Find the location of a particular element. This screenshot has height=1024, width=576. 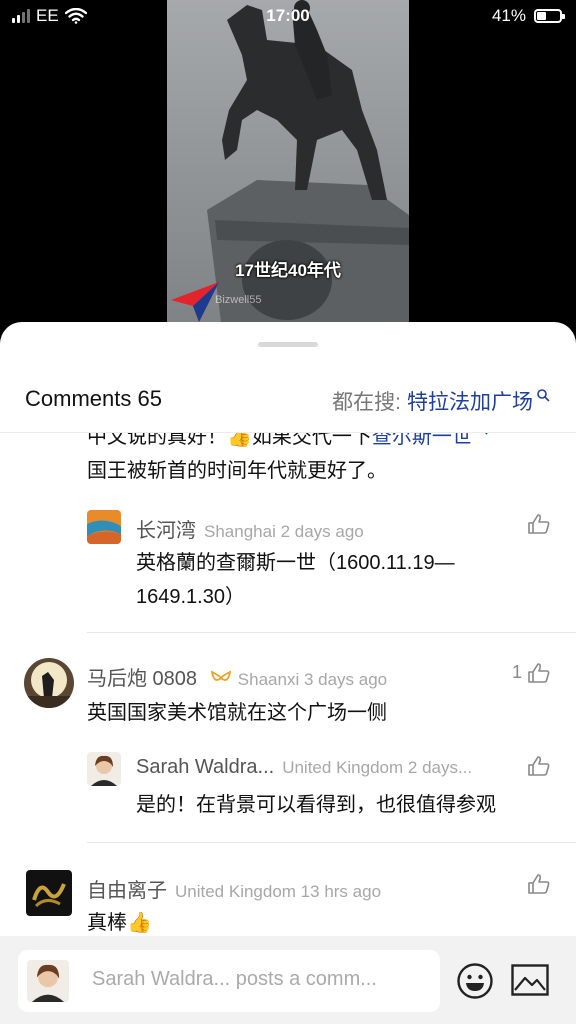

logo-icon is located at coordinates (195, 302).